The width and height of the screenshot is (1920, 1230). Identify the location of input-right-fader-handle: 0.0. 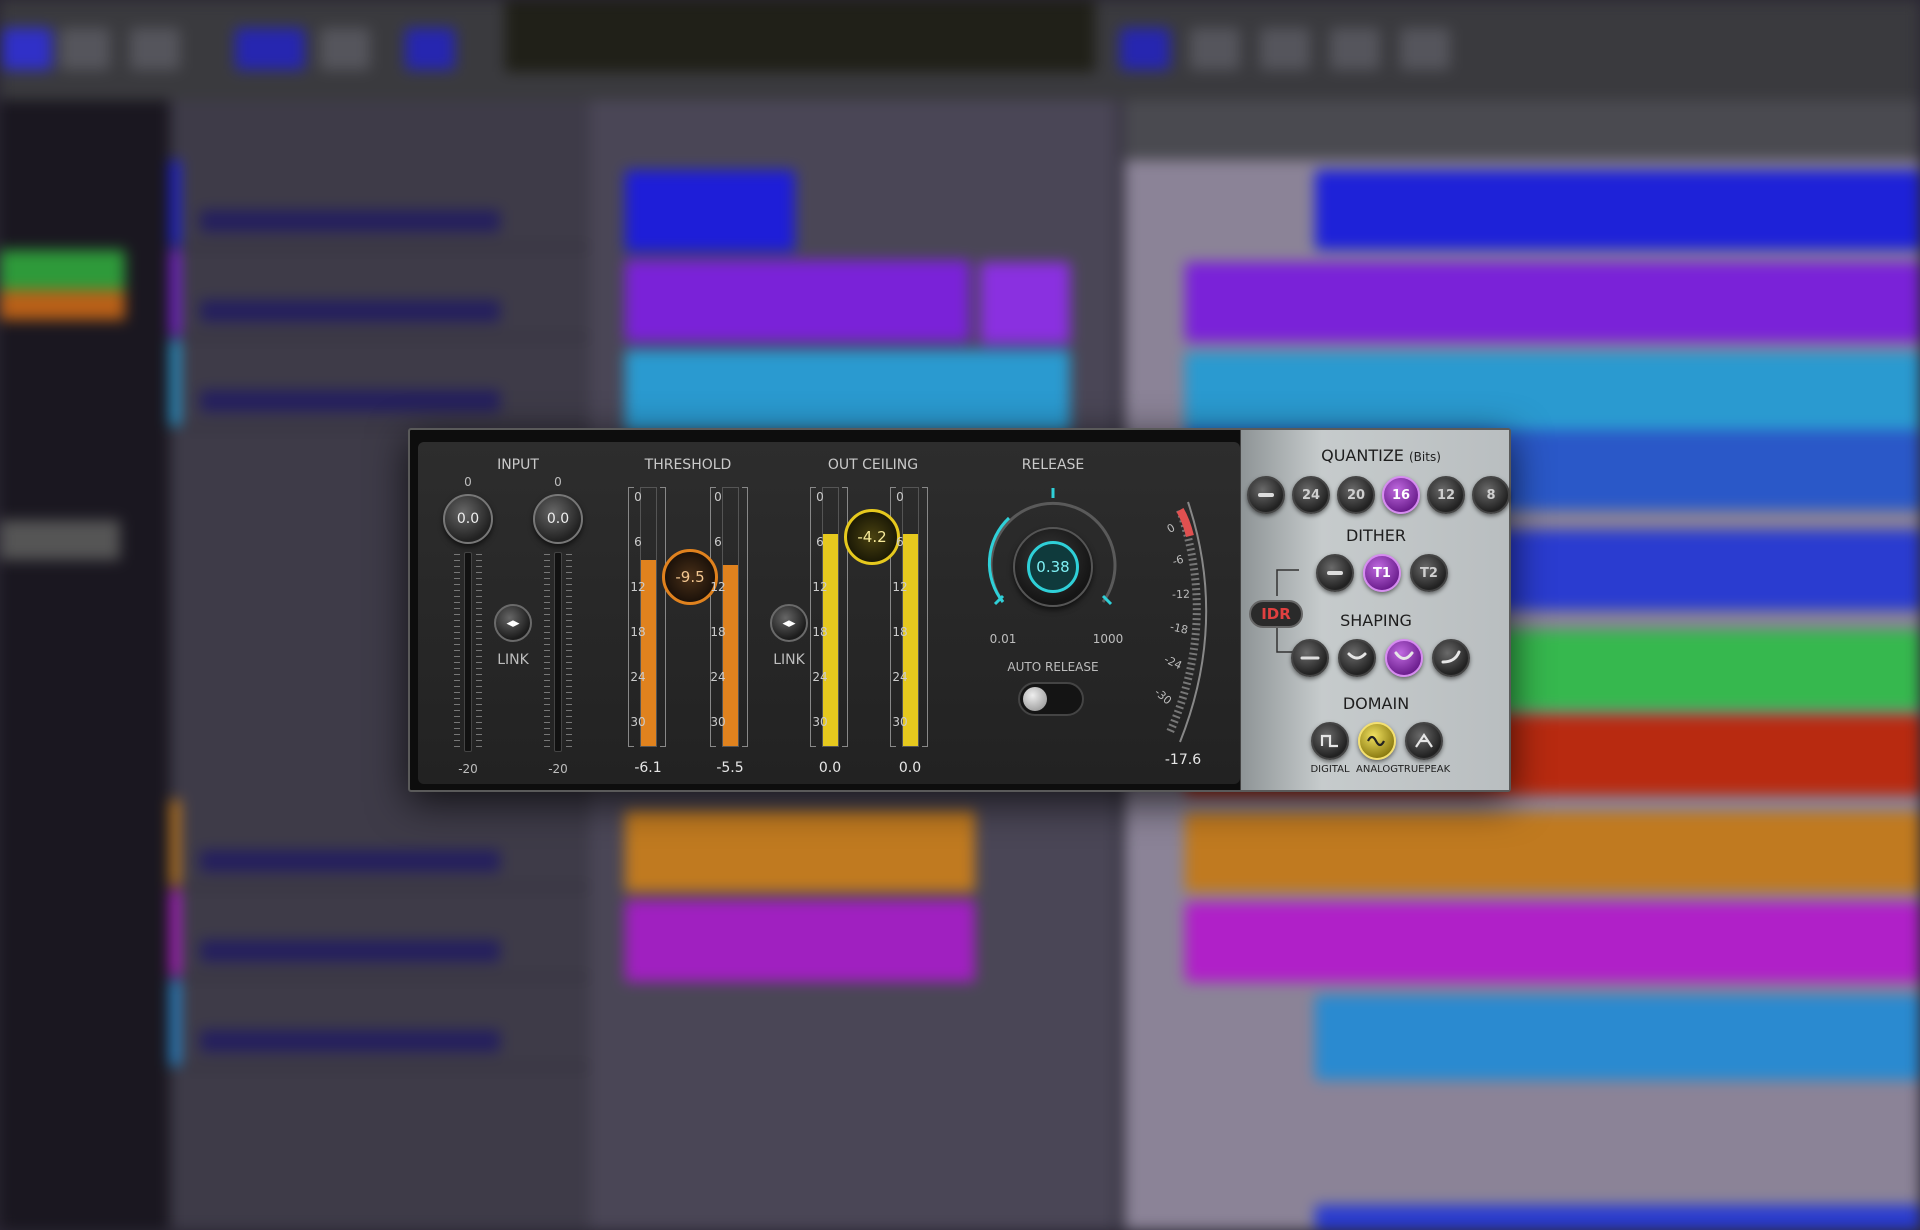
(558, 519).